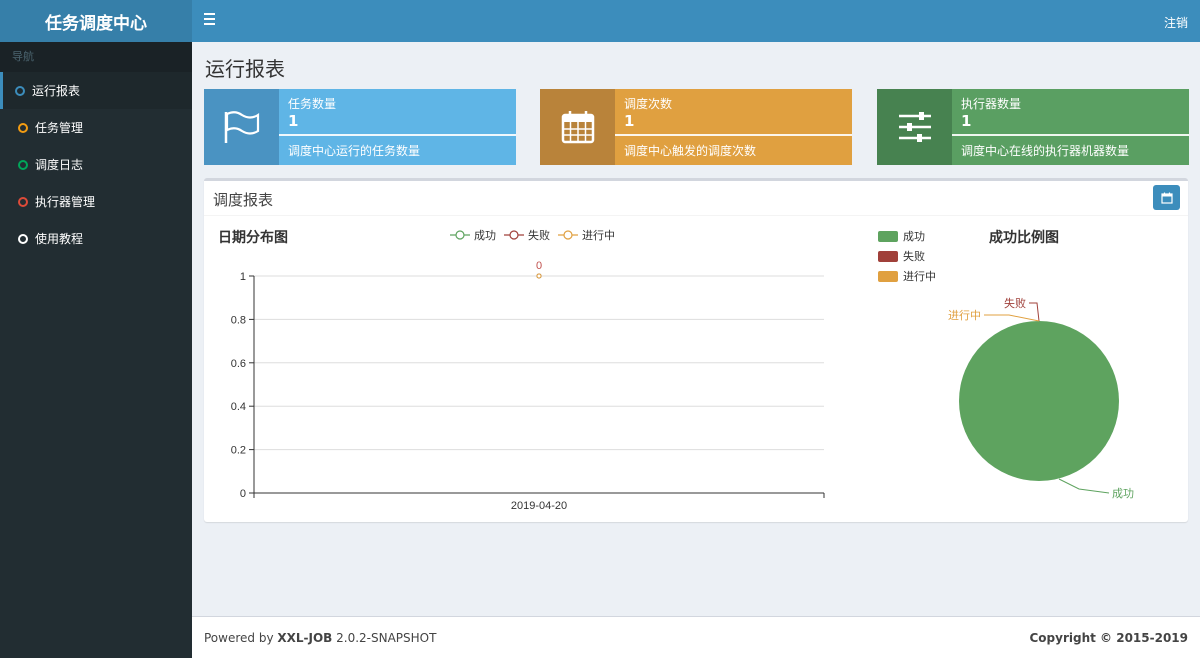  What do you see at coordinates (964, 315) in the screenshot?
I see `pie-label: 进行中` at bounding box center [964, 315].